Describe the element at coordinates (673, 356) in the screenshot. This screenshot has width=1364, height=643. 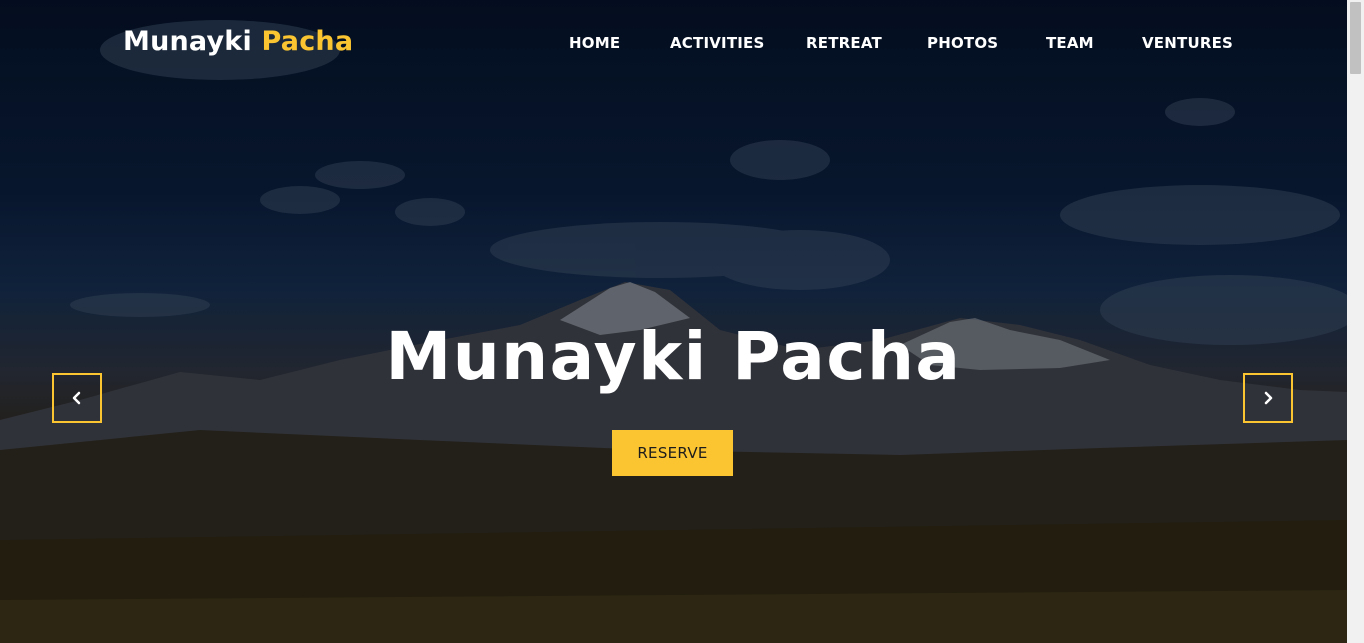
I see `hero-headline: Munayki Pacha` at that location.